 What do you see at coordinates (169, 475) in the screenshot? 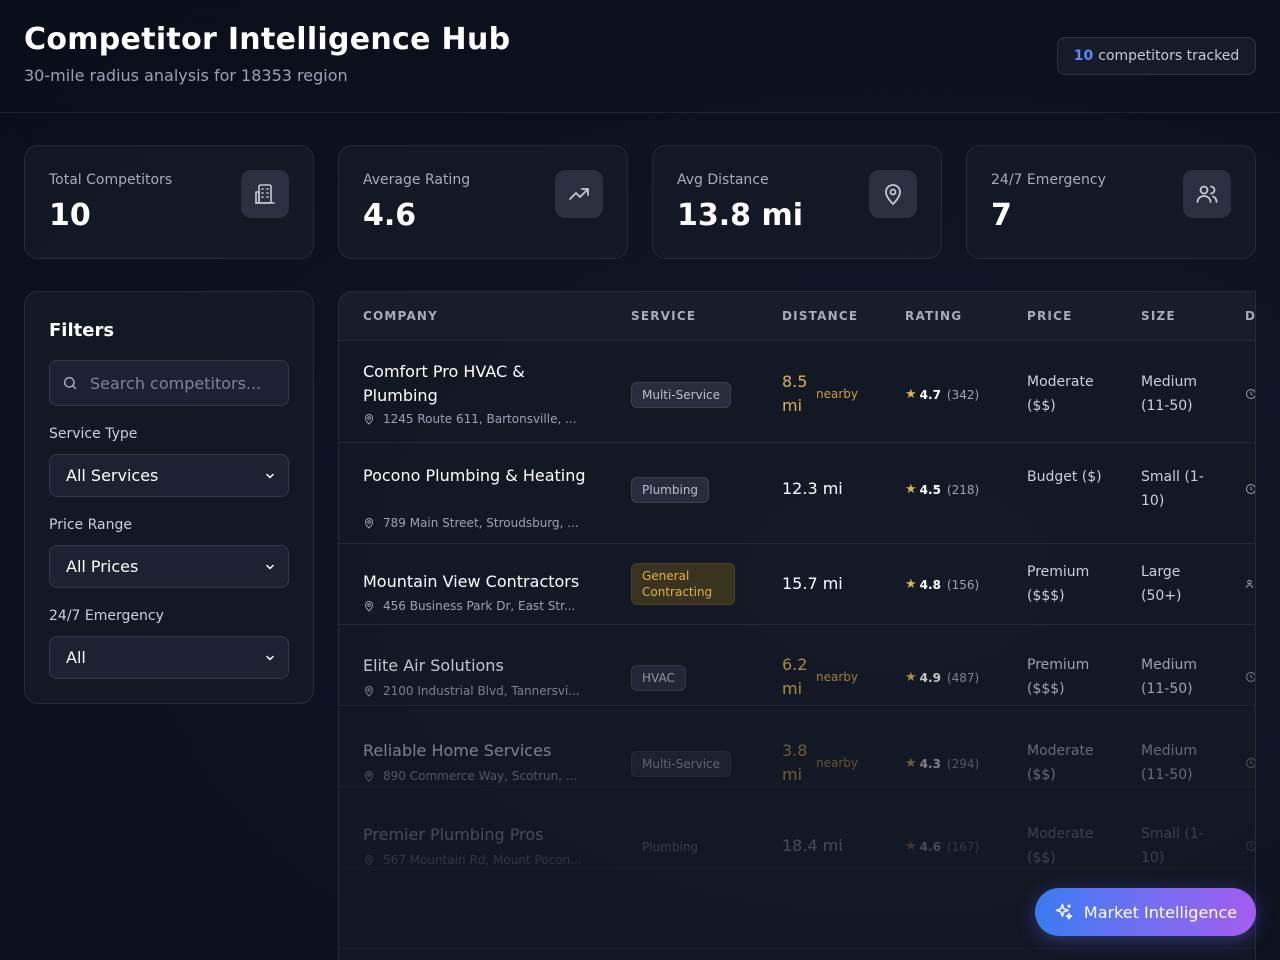
I see `service-type-select: All Services` at bounding box center [169, 475].